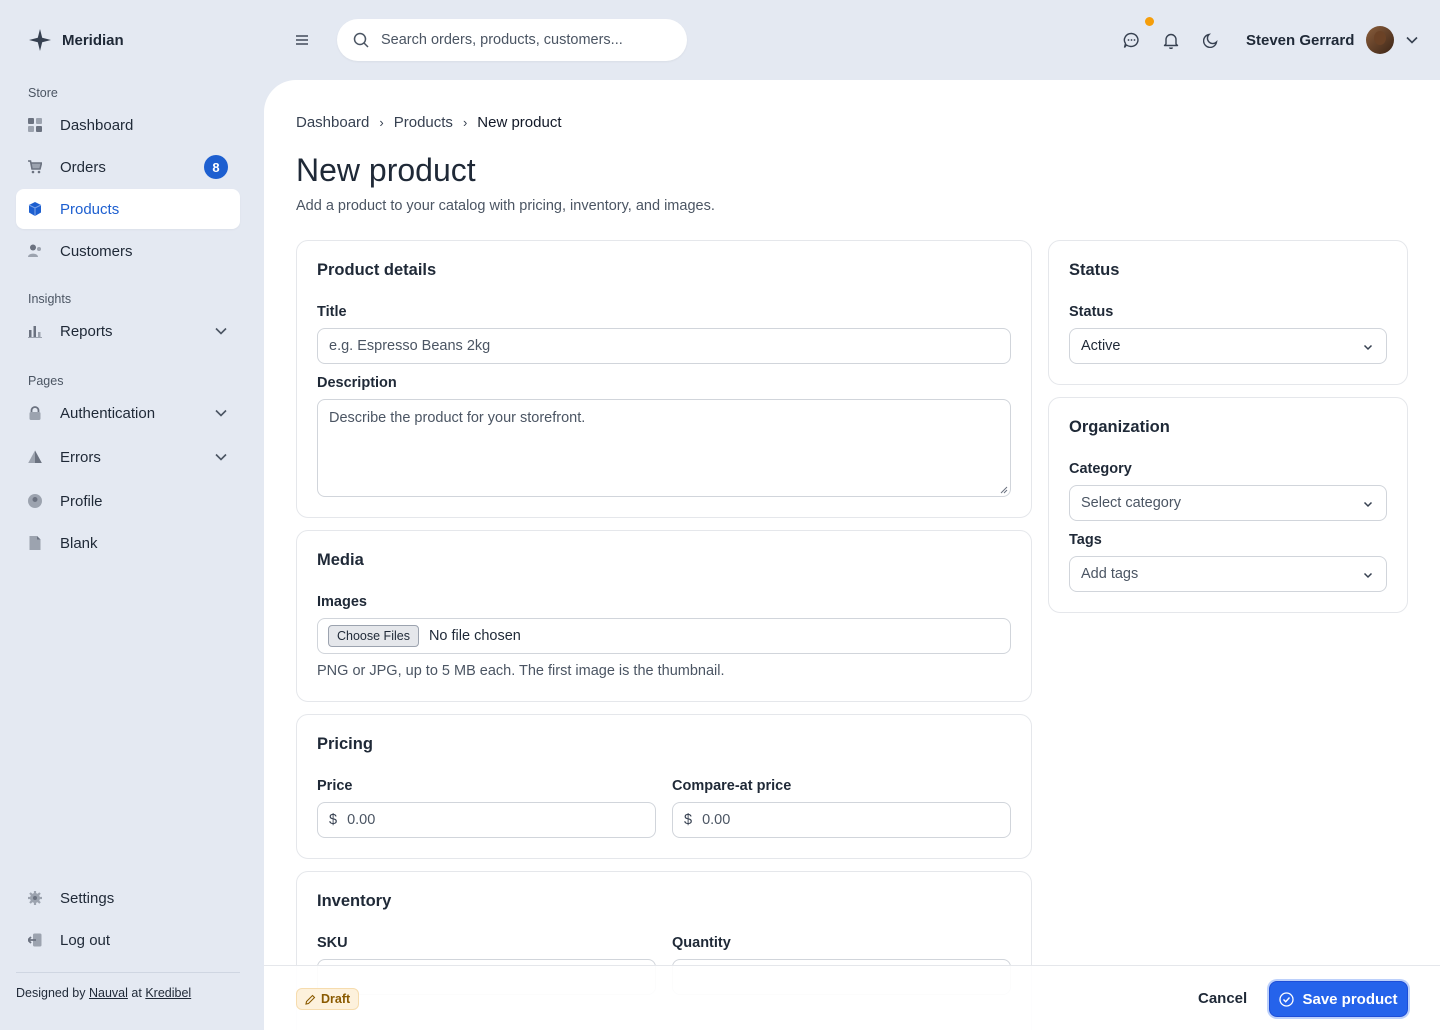 The height and width of the screenshot is (1030, 1440). I want to click on save-product-button: Save product, so click(1338, 999).